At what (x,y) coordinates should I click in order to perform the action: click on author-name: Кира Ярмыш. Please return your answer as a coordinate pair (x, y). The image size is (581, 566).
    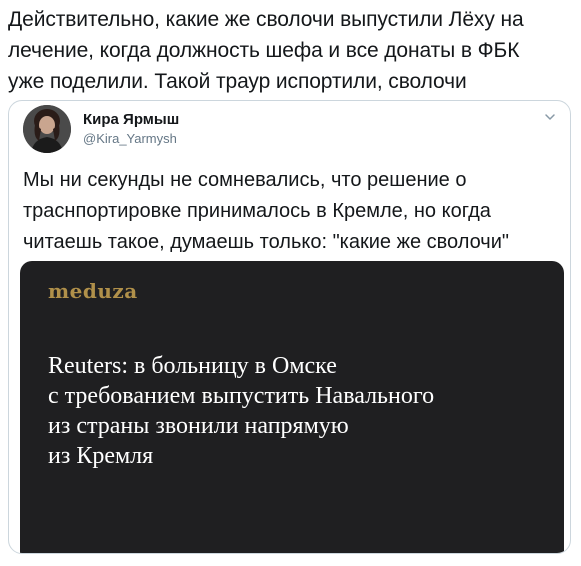
    Looking at the image, I should click on (131, 119).